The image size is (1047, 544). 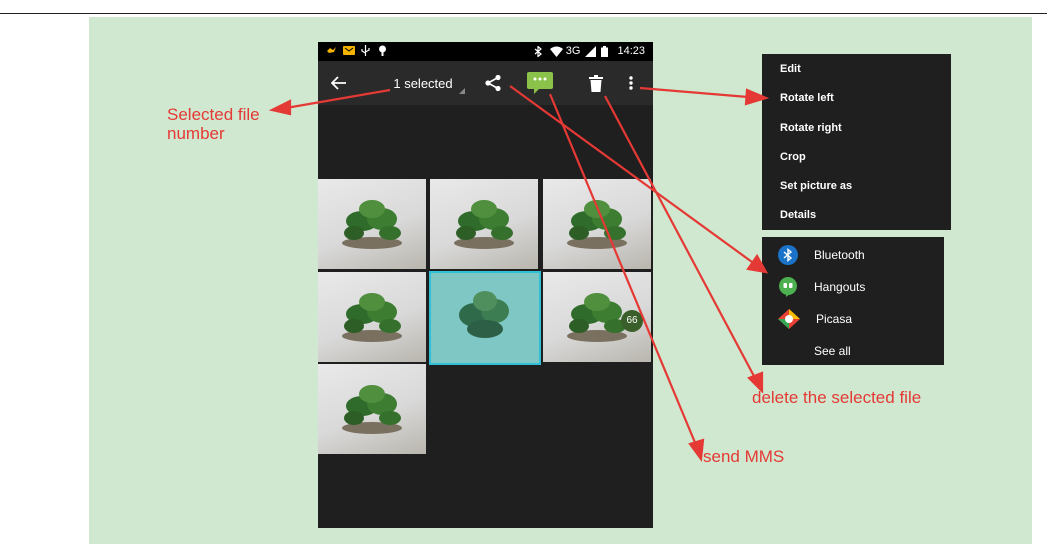 What do you see at coordinates (696, 450) in the screenshot?
I see `arrowhead-send-mms` at bounding box center [696, 450].